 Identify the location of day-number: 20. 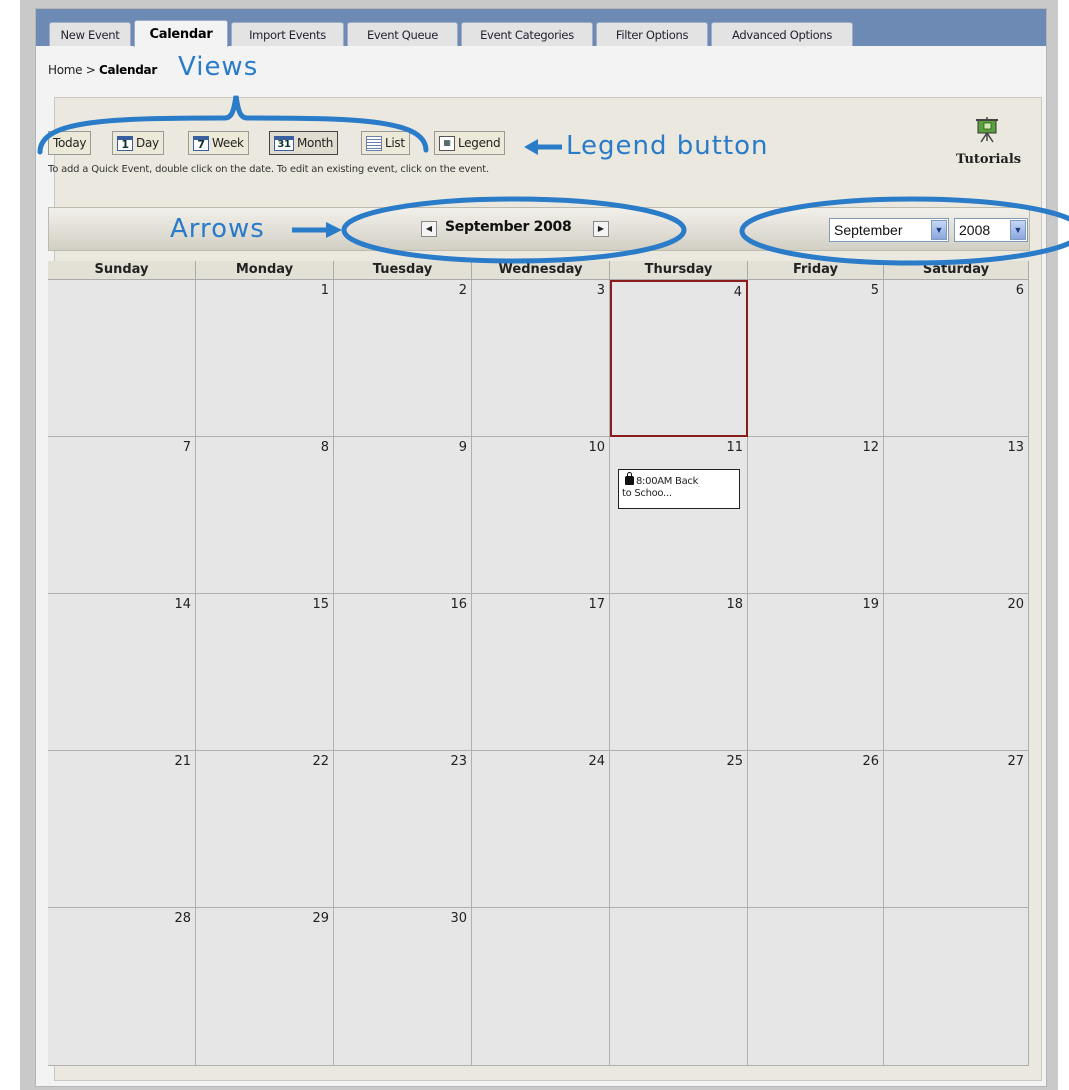
(1015, 604).